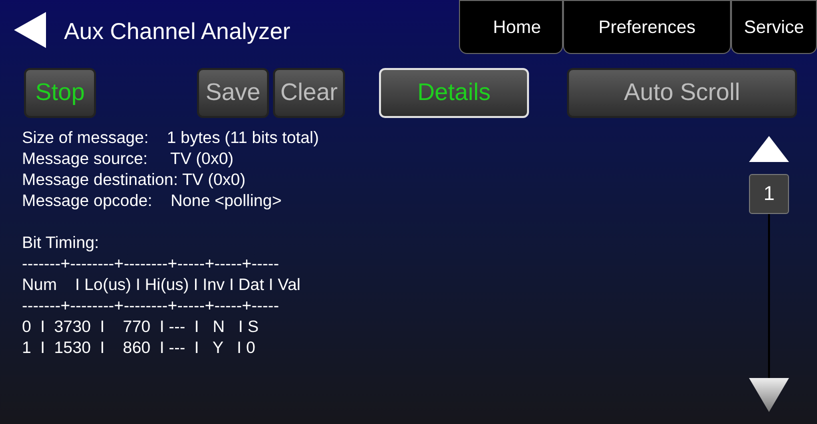  What do you see at coordinates (61, 243) in the screenshot?
I see `section-title: Bit Timing:` at bounding box center [61, 243].